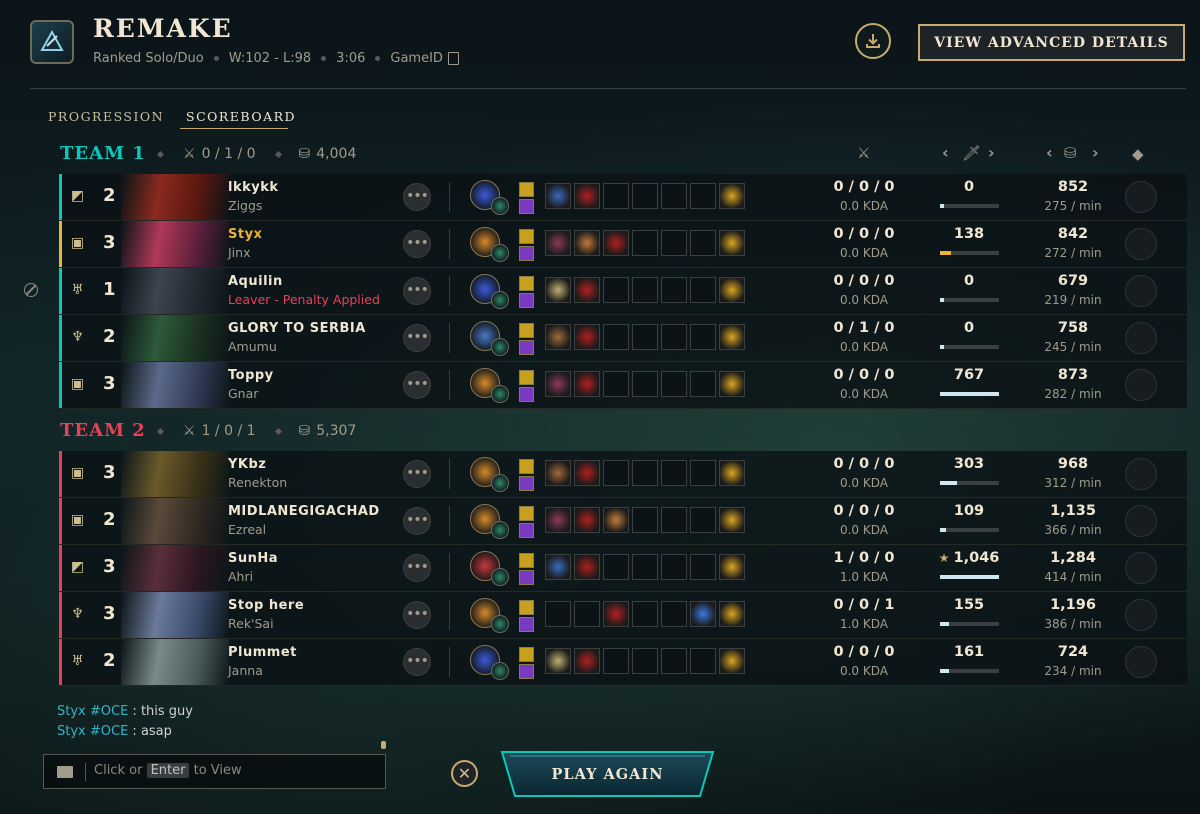 Image resolution: width=1200 pixels, height=814 pixels. Describe the element at coordinates (253, 558) in the screenshot. I see `summoner-name: SunHa` at that location.